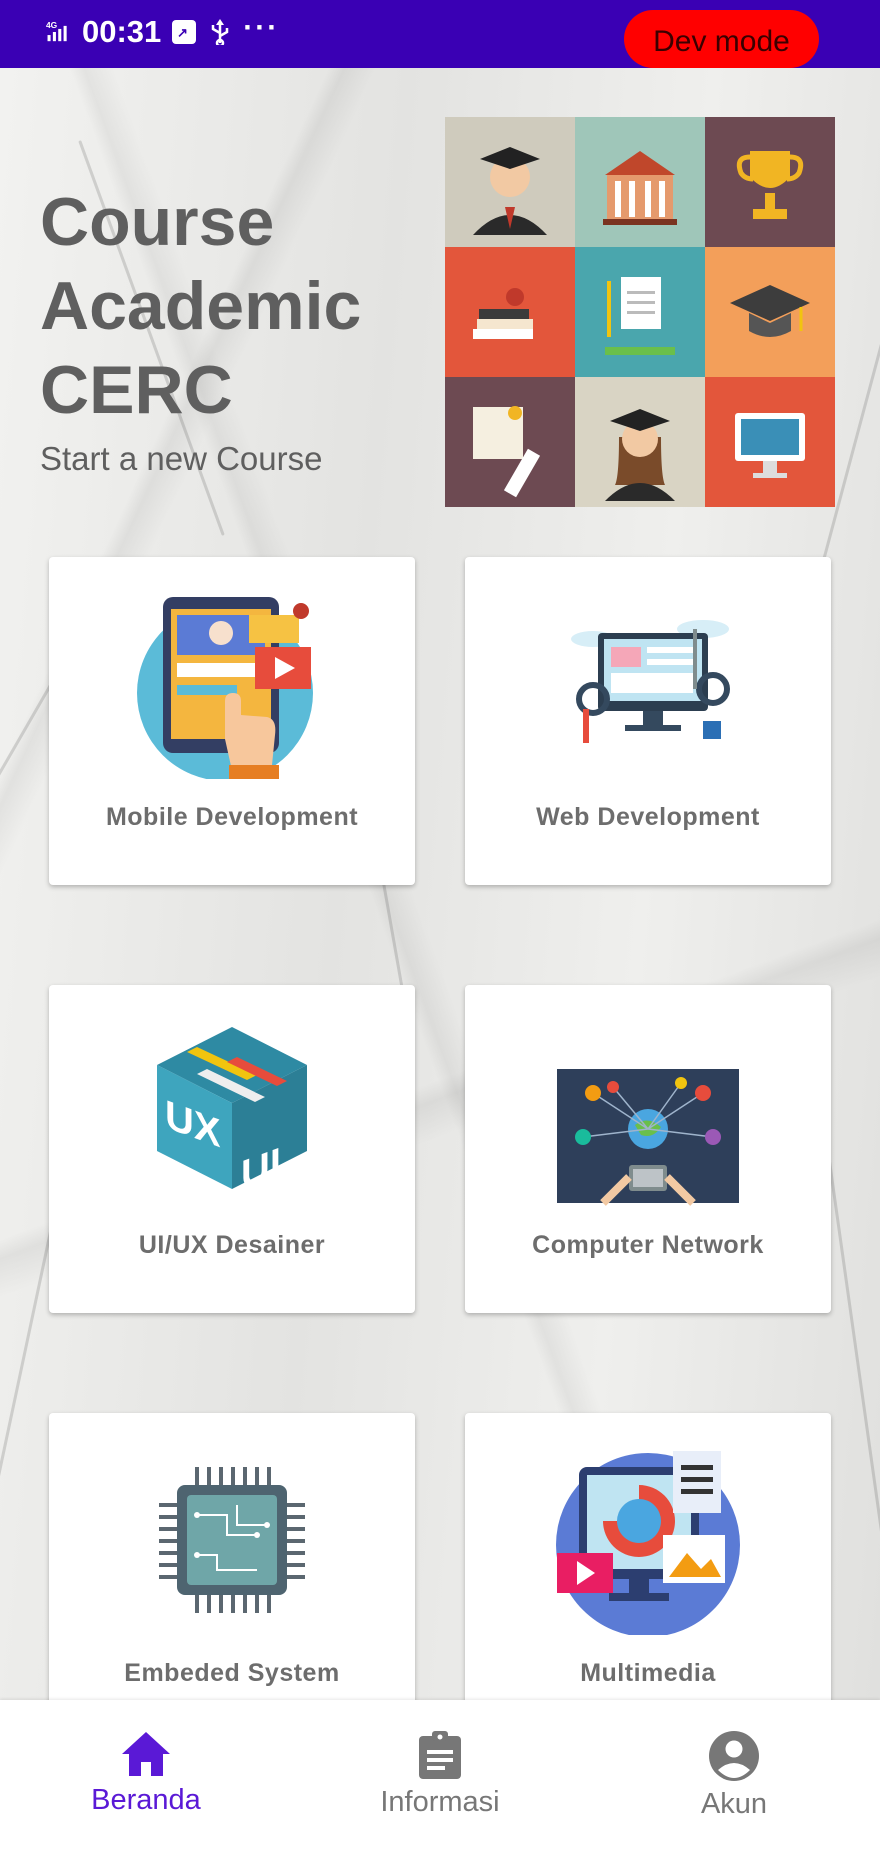 Image resolution: width=880 pixels, height=1858 pixels. I want to click on nav-item-beranda: Beranda, so click(146, 1773).